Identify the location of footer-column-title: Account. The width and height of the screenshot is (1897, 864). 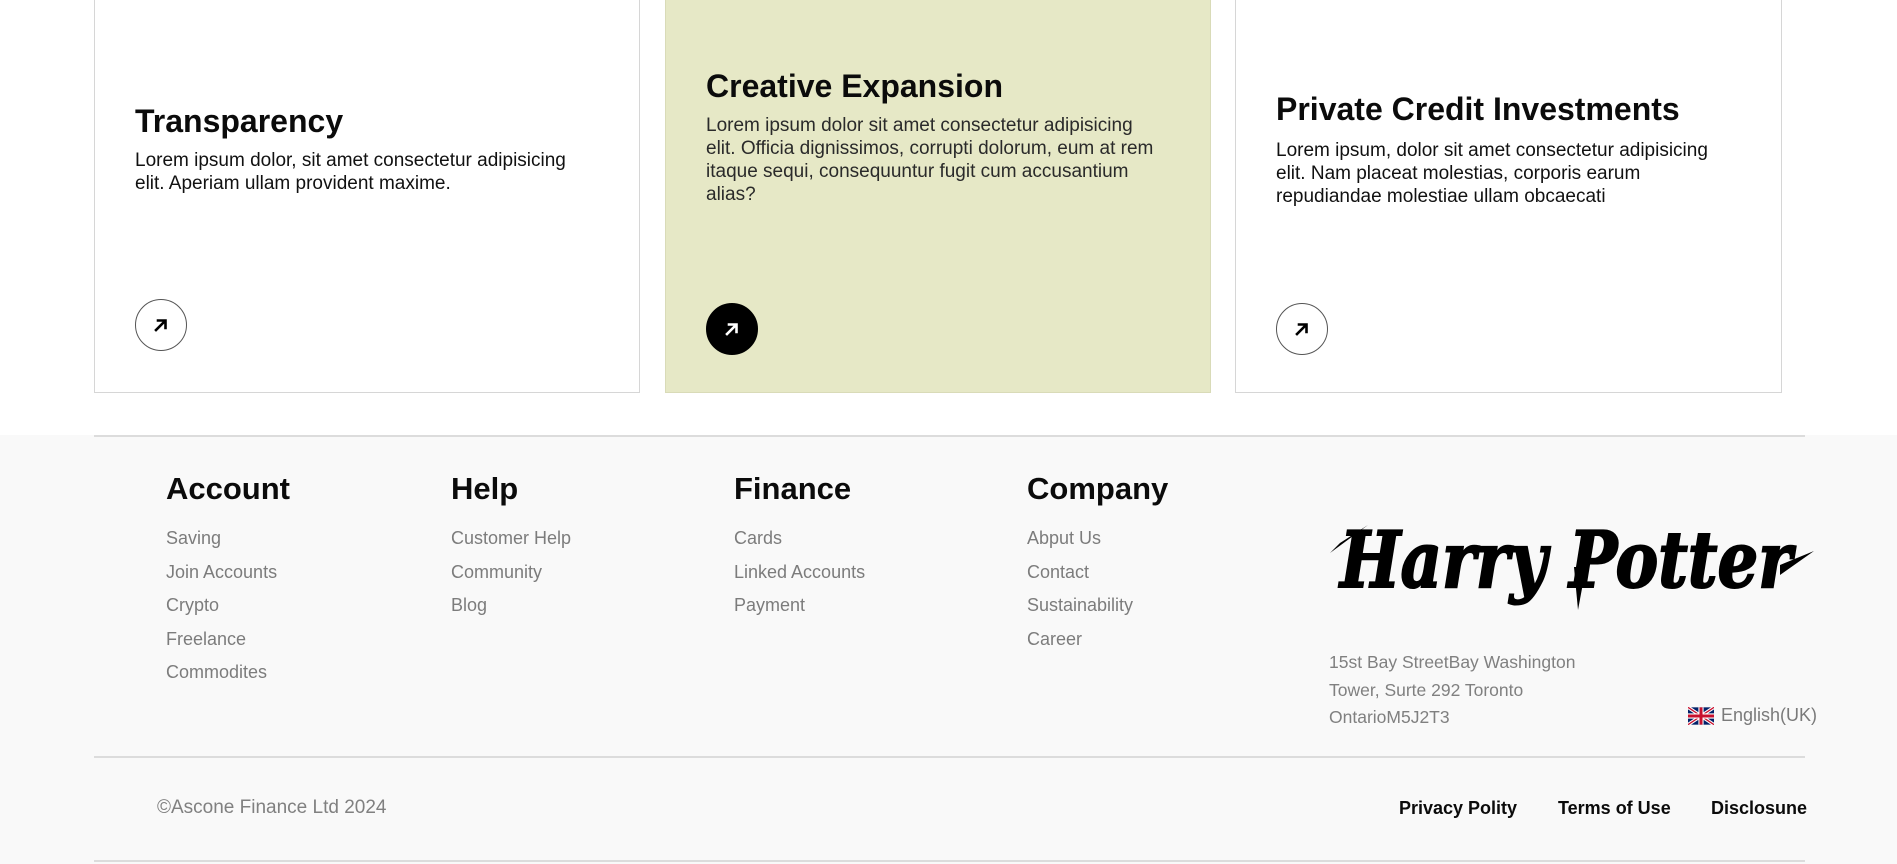
(228, 488).